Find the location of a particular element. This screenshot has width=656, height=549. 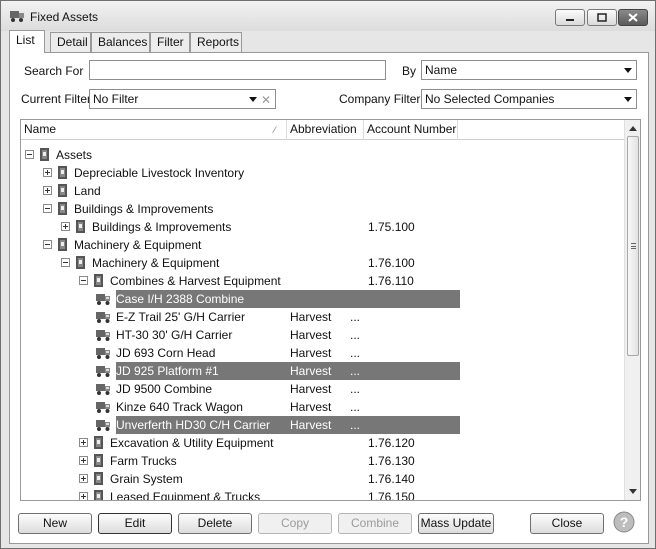

combine-button: Combine is located at coordinates (375, 523).